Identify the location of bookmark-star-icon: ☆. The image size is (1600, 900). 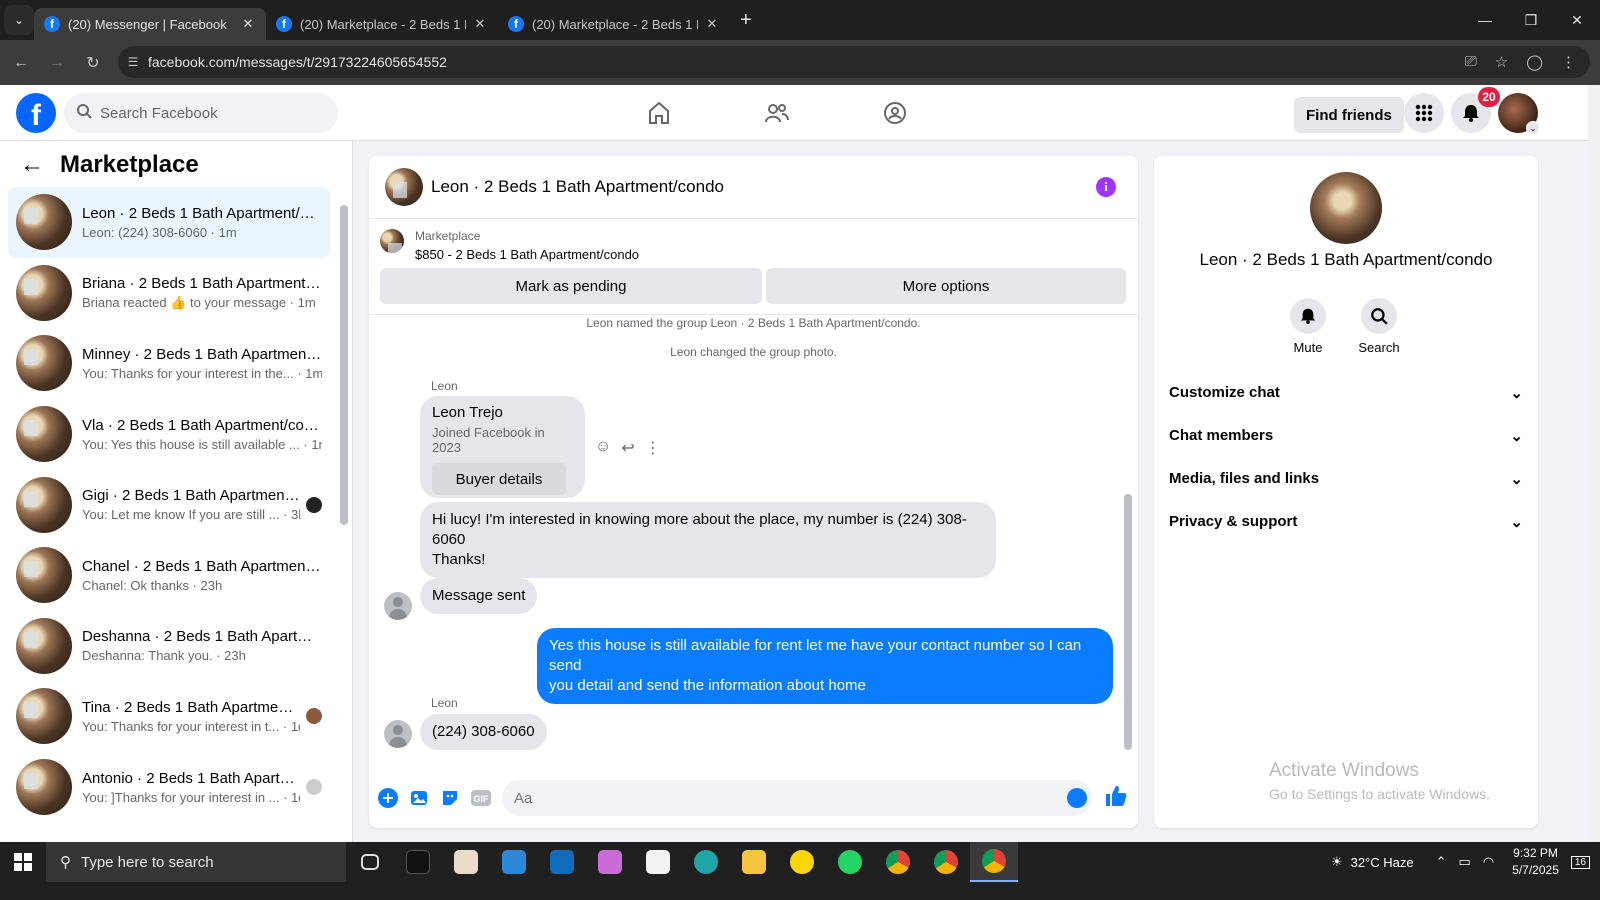
(1501, 62).